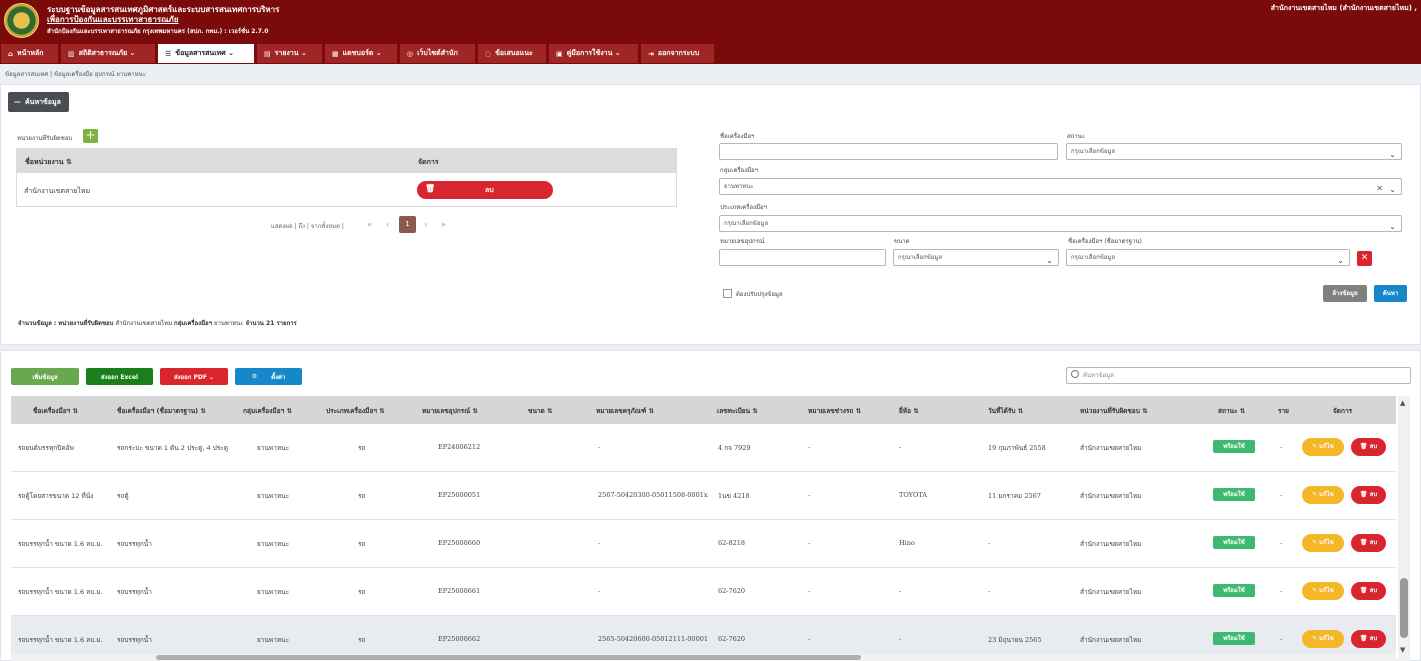 The height and width of the screenshot is (661, 1421). What do you see at coordinates (387, 224) in the screenshot?
I see `pager-prev: ‹` at bounding box center [387, 224].